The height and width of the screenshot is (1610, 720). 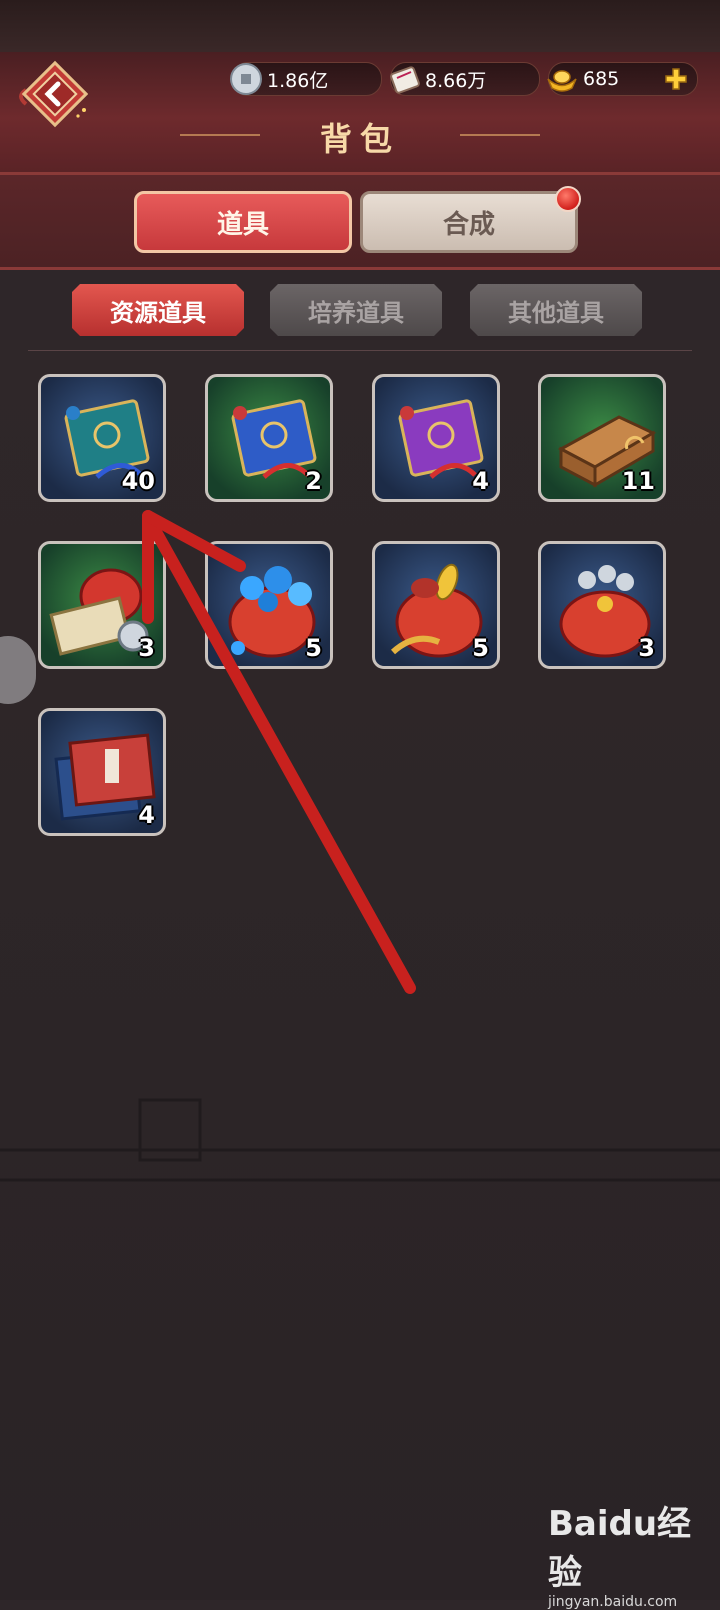 I want to click on top-header: 1.86亿 8.66万 685 背包, so click(x=360, y=113).